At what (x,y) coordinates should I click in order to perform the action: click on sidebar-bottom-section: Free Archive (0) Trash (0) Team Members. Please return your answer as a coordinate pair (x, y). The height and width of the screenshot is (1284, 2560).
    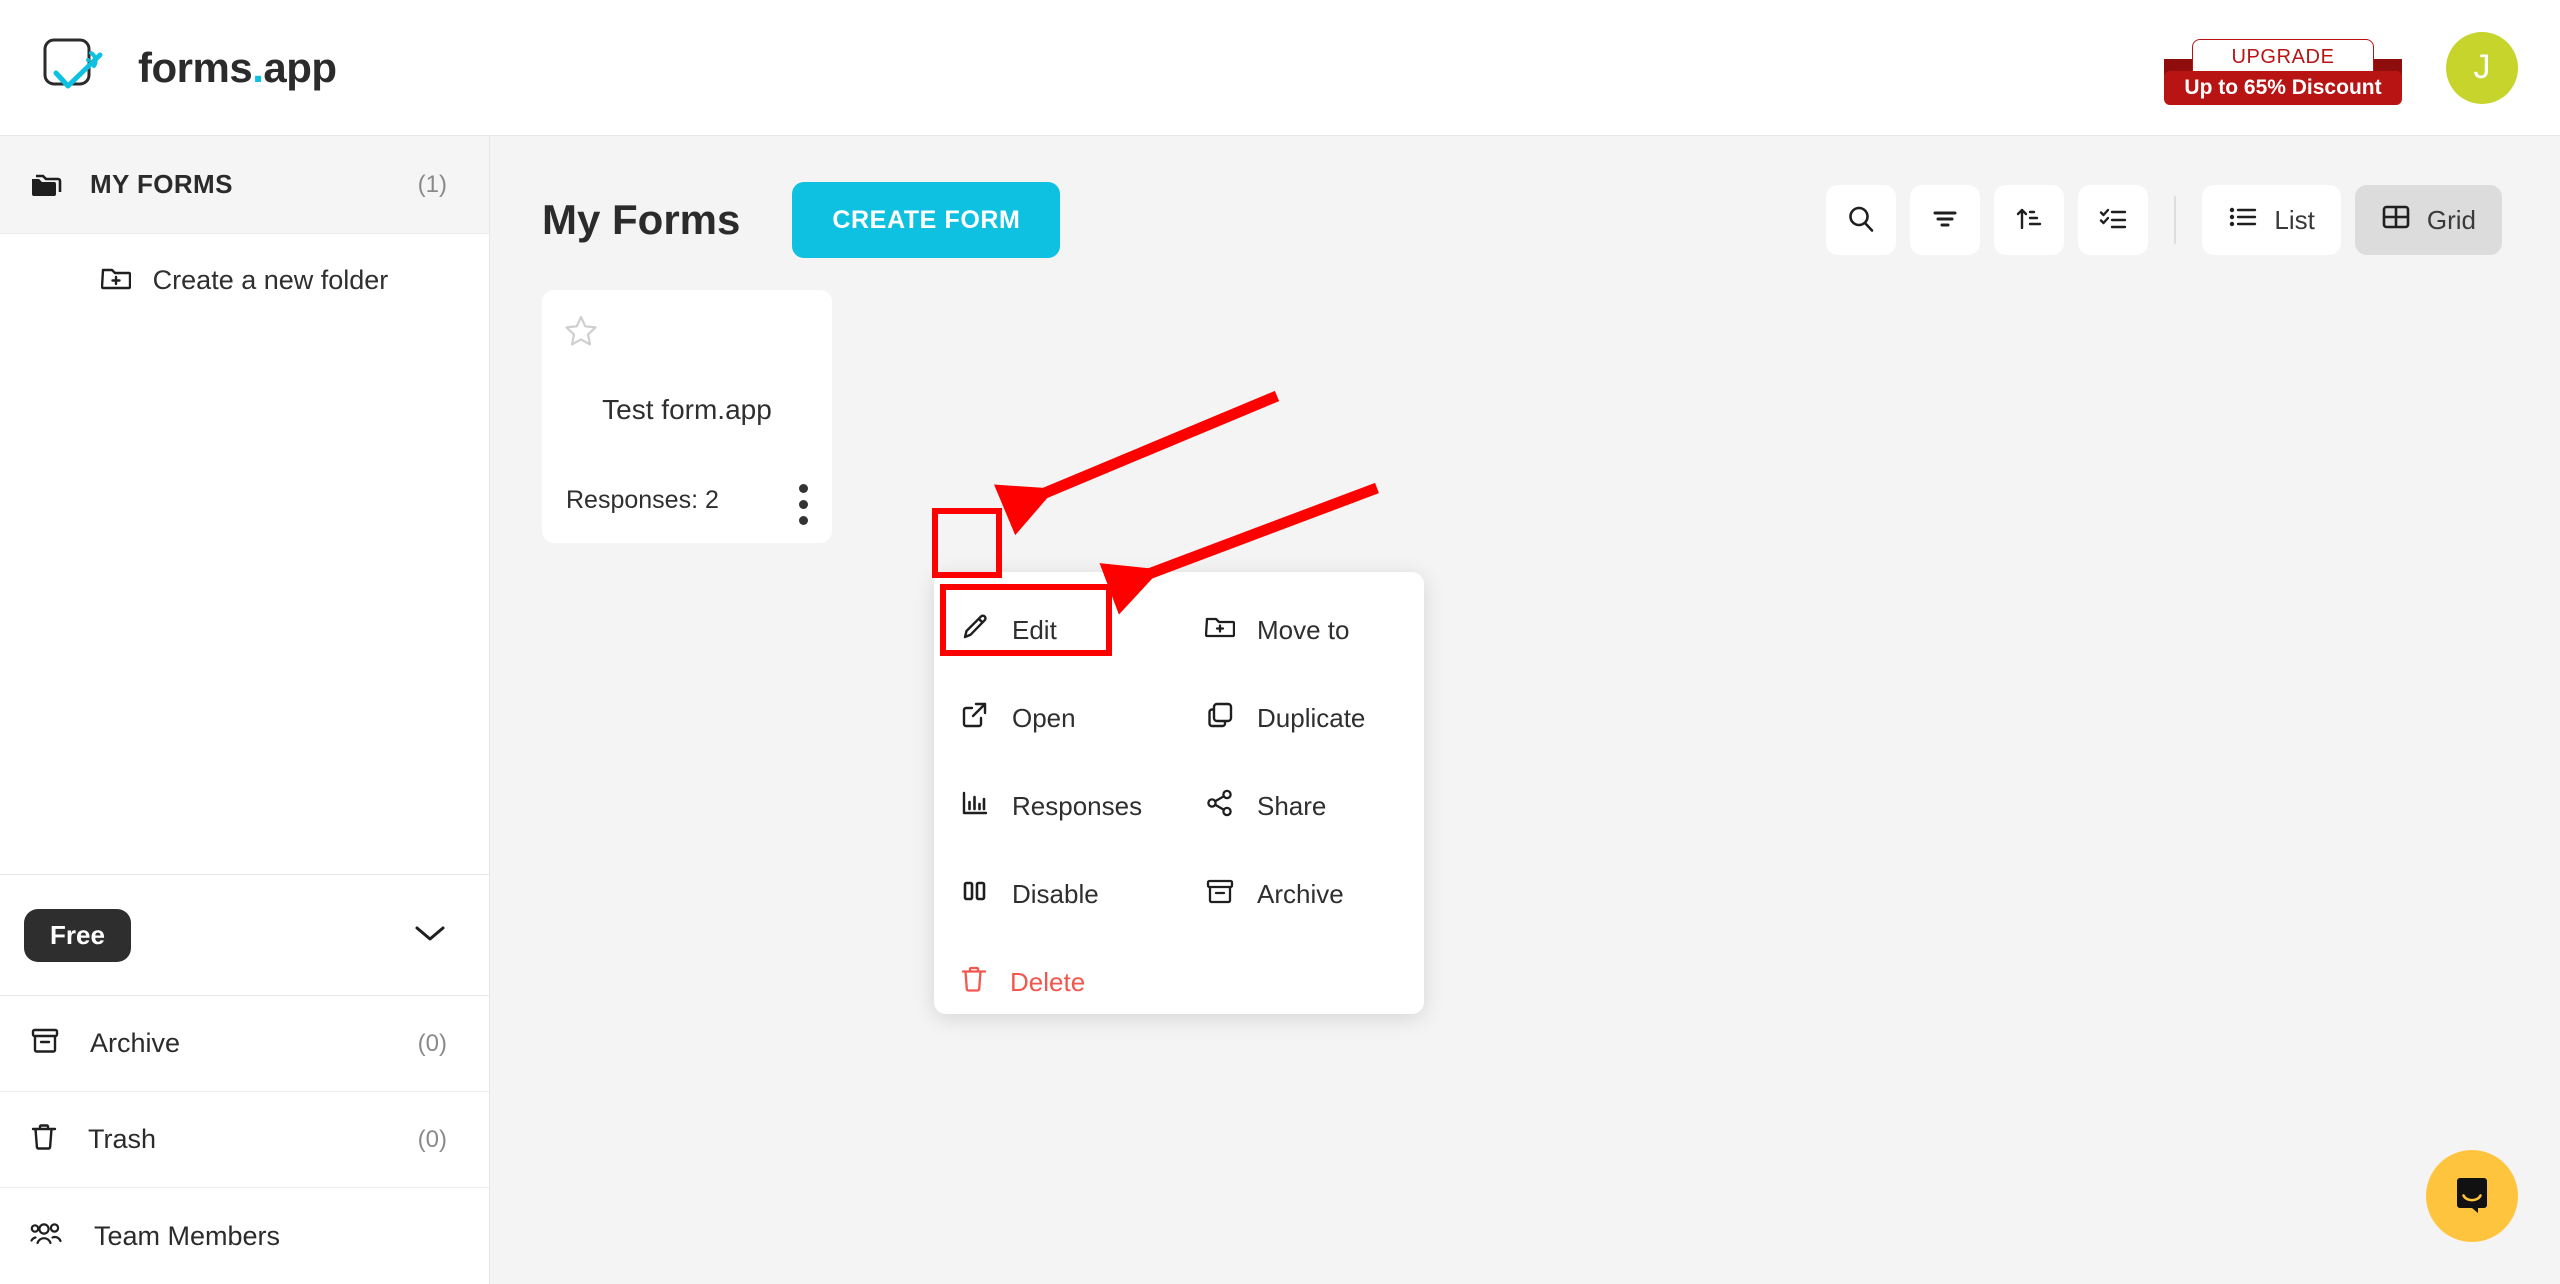
    Looking at the image, I should click on (244, 1079).